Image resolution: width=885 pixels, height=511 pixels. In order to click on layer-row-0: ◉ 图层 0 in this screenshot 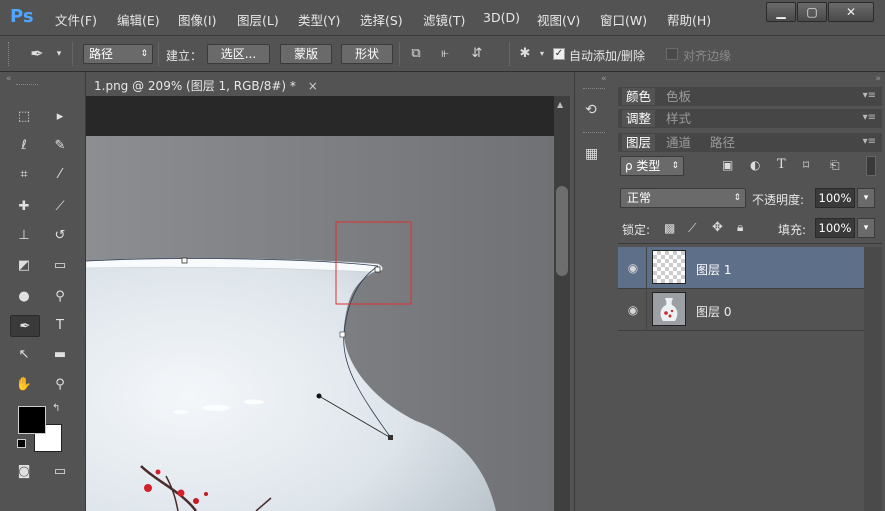, I will do `click(741, 310)`.